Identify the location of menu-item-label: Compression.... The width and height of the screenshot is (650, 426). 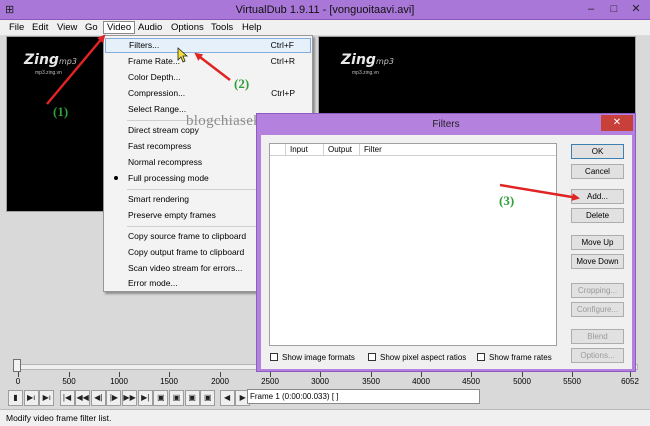
(157, 93).